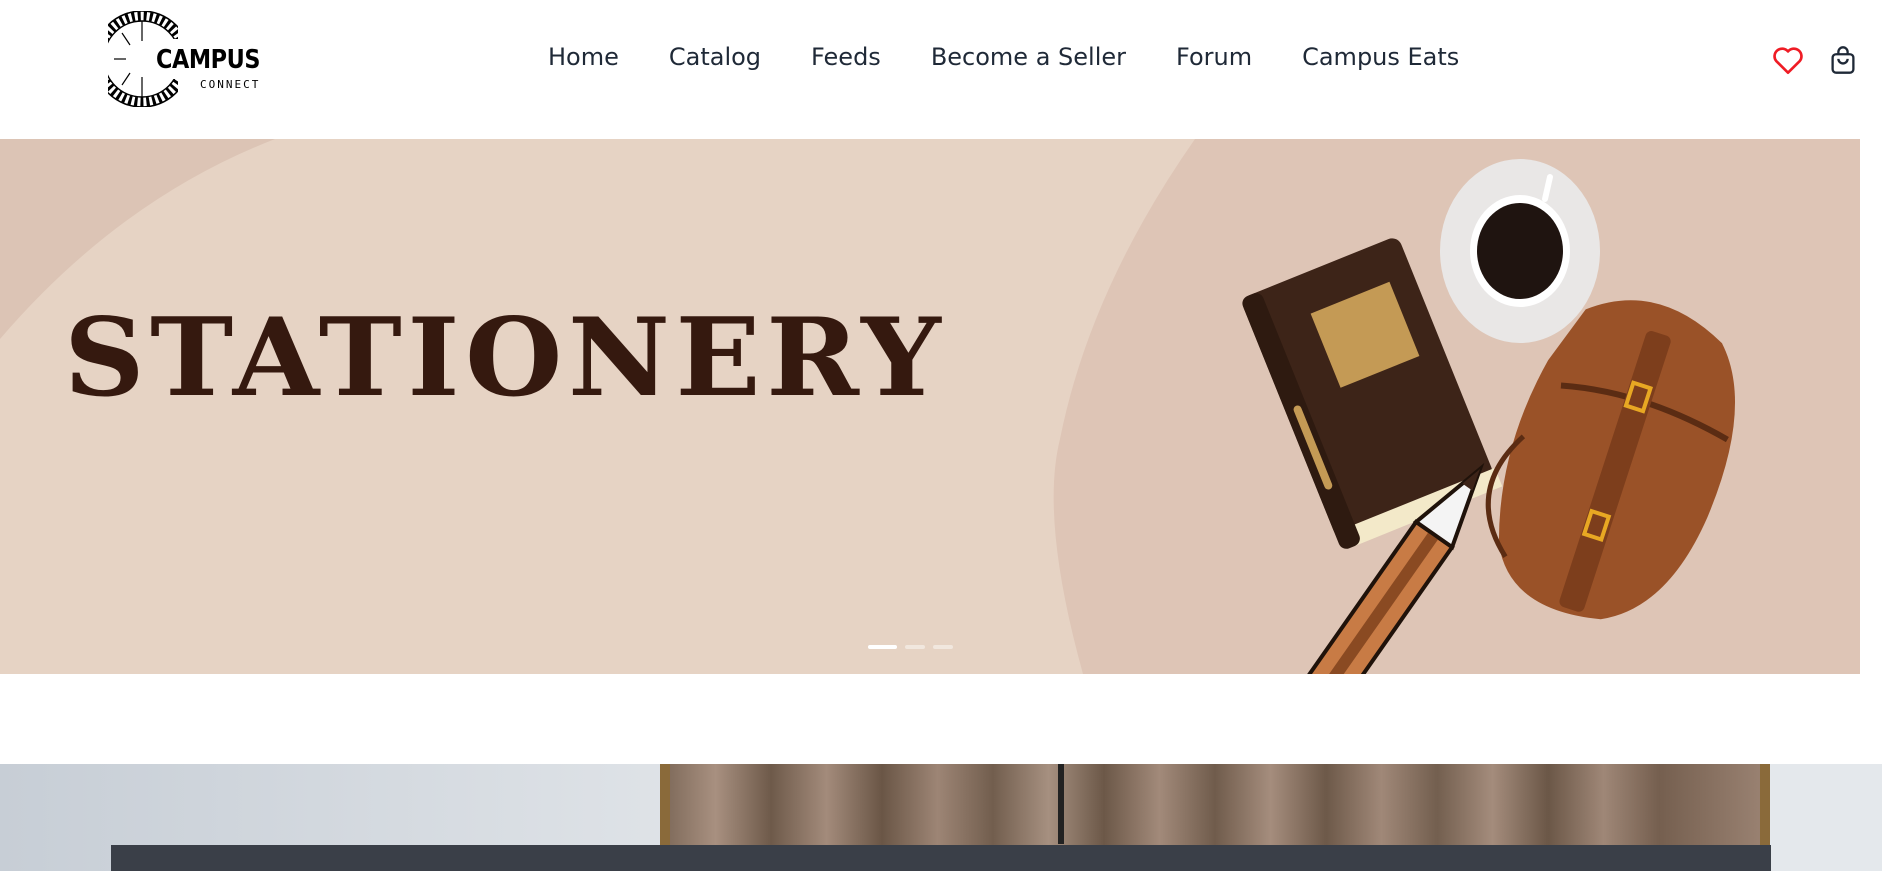 The height and width of the screenshot is (871, 1882). What do you see at coordinates (1380, 57) in the screenshot?
I see `nav-campus-eats: Campus Eats` at bounding box center [1380, 57].